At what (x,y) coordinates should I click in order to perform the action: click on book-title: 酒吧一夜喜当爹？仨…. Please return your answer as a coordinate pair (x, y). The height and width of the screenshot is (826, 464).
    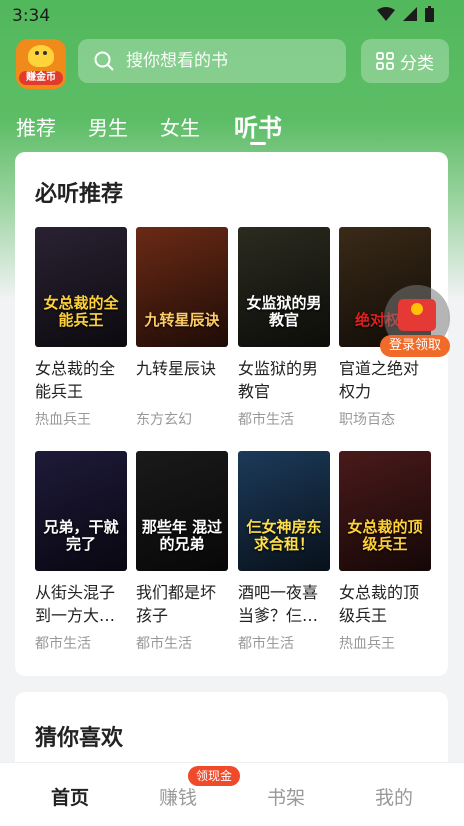
    Looking at the image, I should click on (278, 604).